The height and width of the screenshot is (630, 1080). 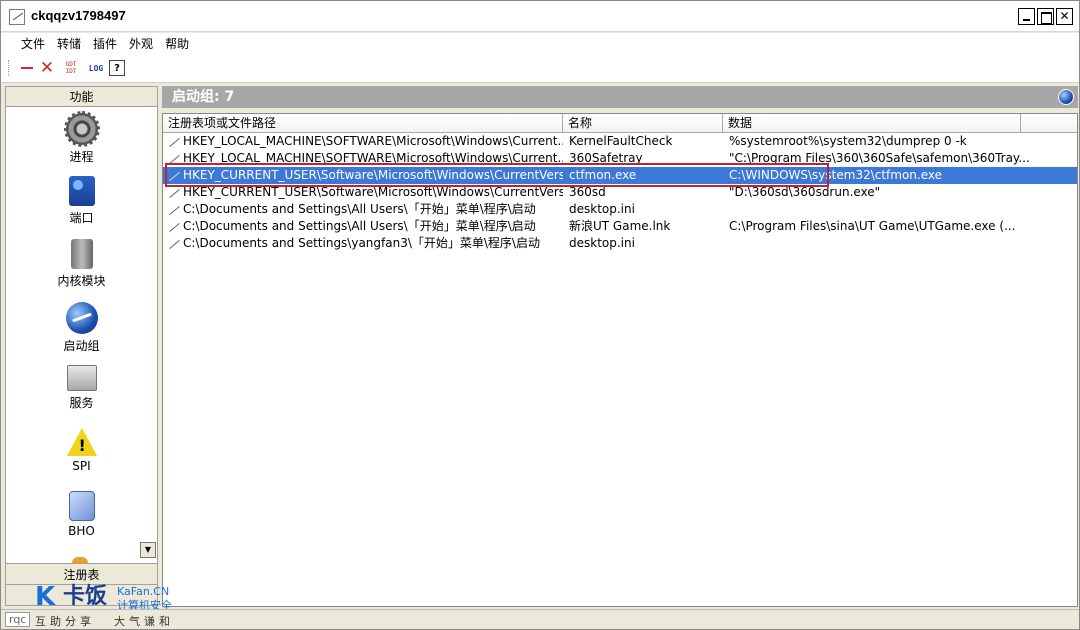 I want to click on list-header: 注册表项或文件路径 名称 数据, so click(x=620, y=123).